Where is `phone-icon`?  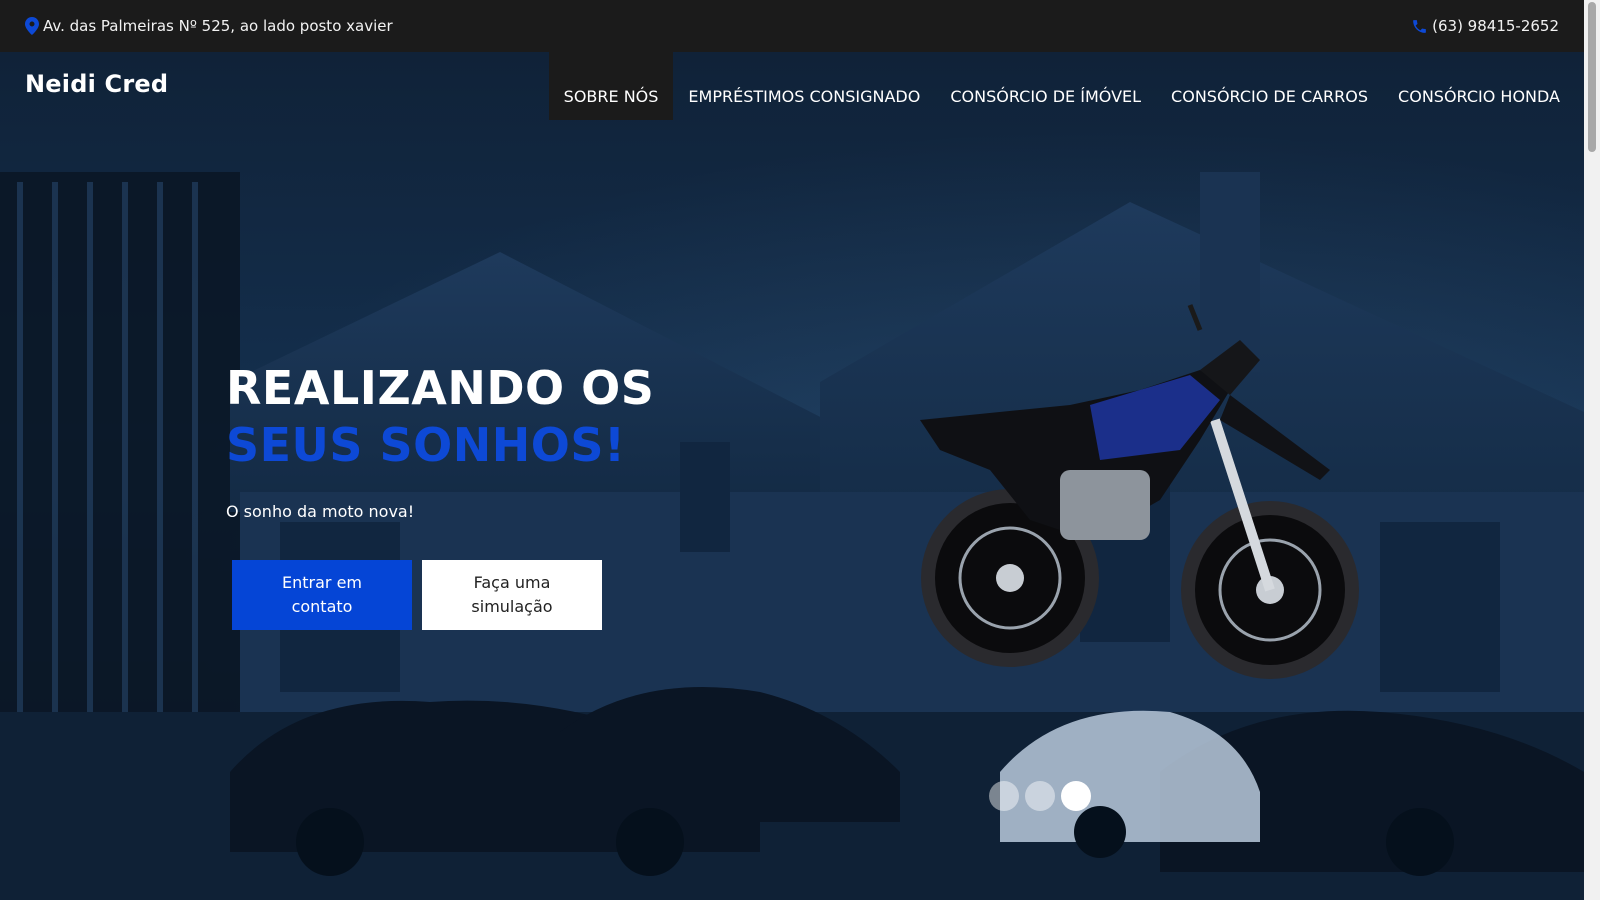 phone-icon is located at coordinates (1419, 26).